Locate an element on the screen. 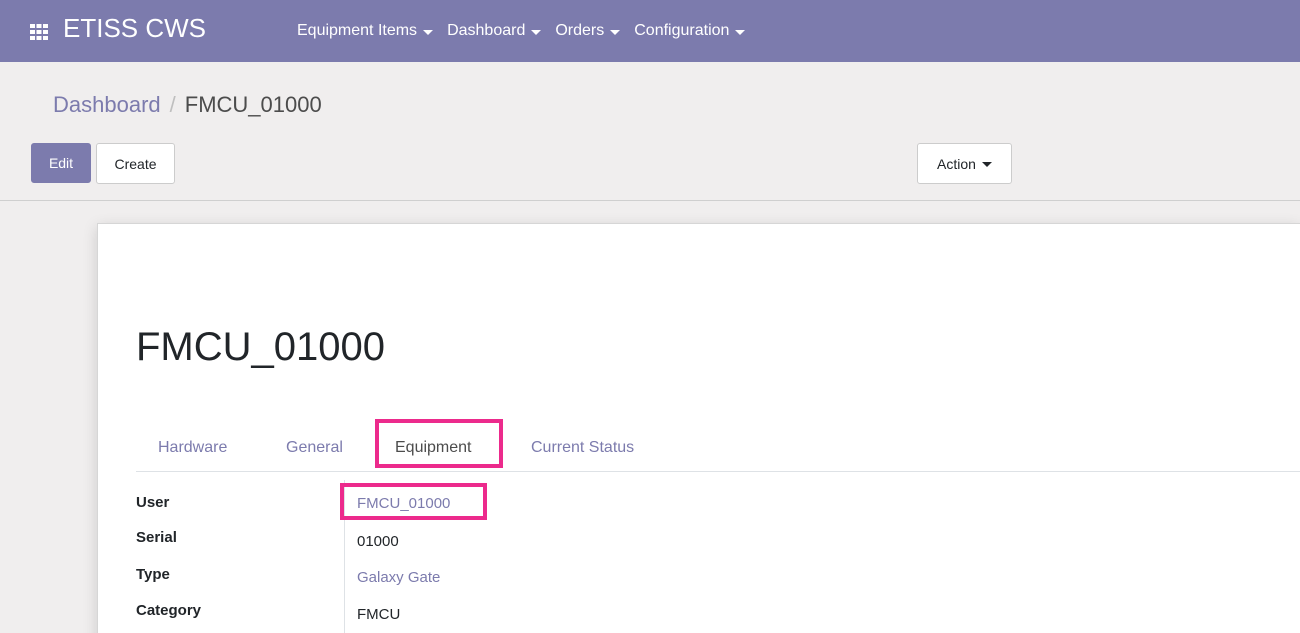  field-label: Category is located at coordinates (169, 610).